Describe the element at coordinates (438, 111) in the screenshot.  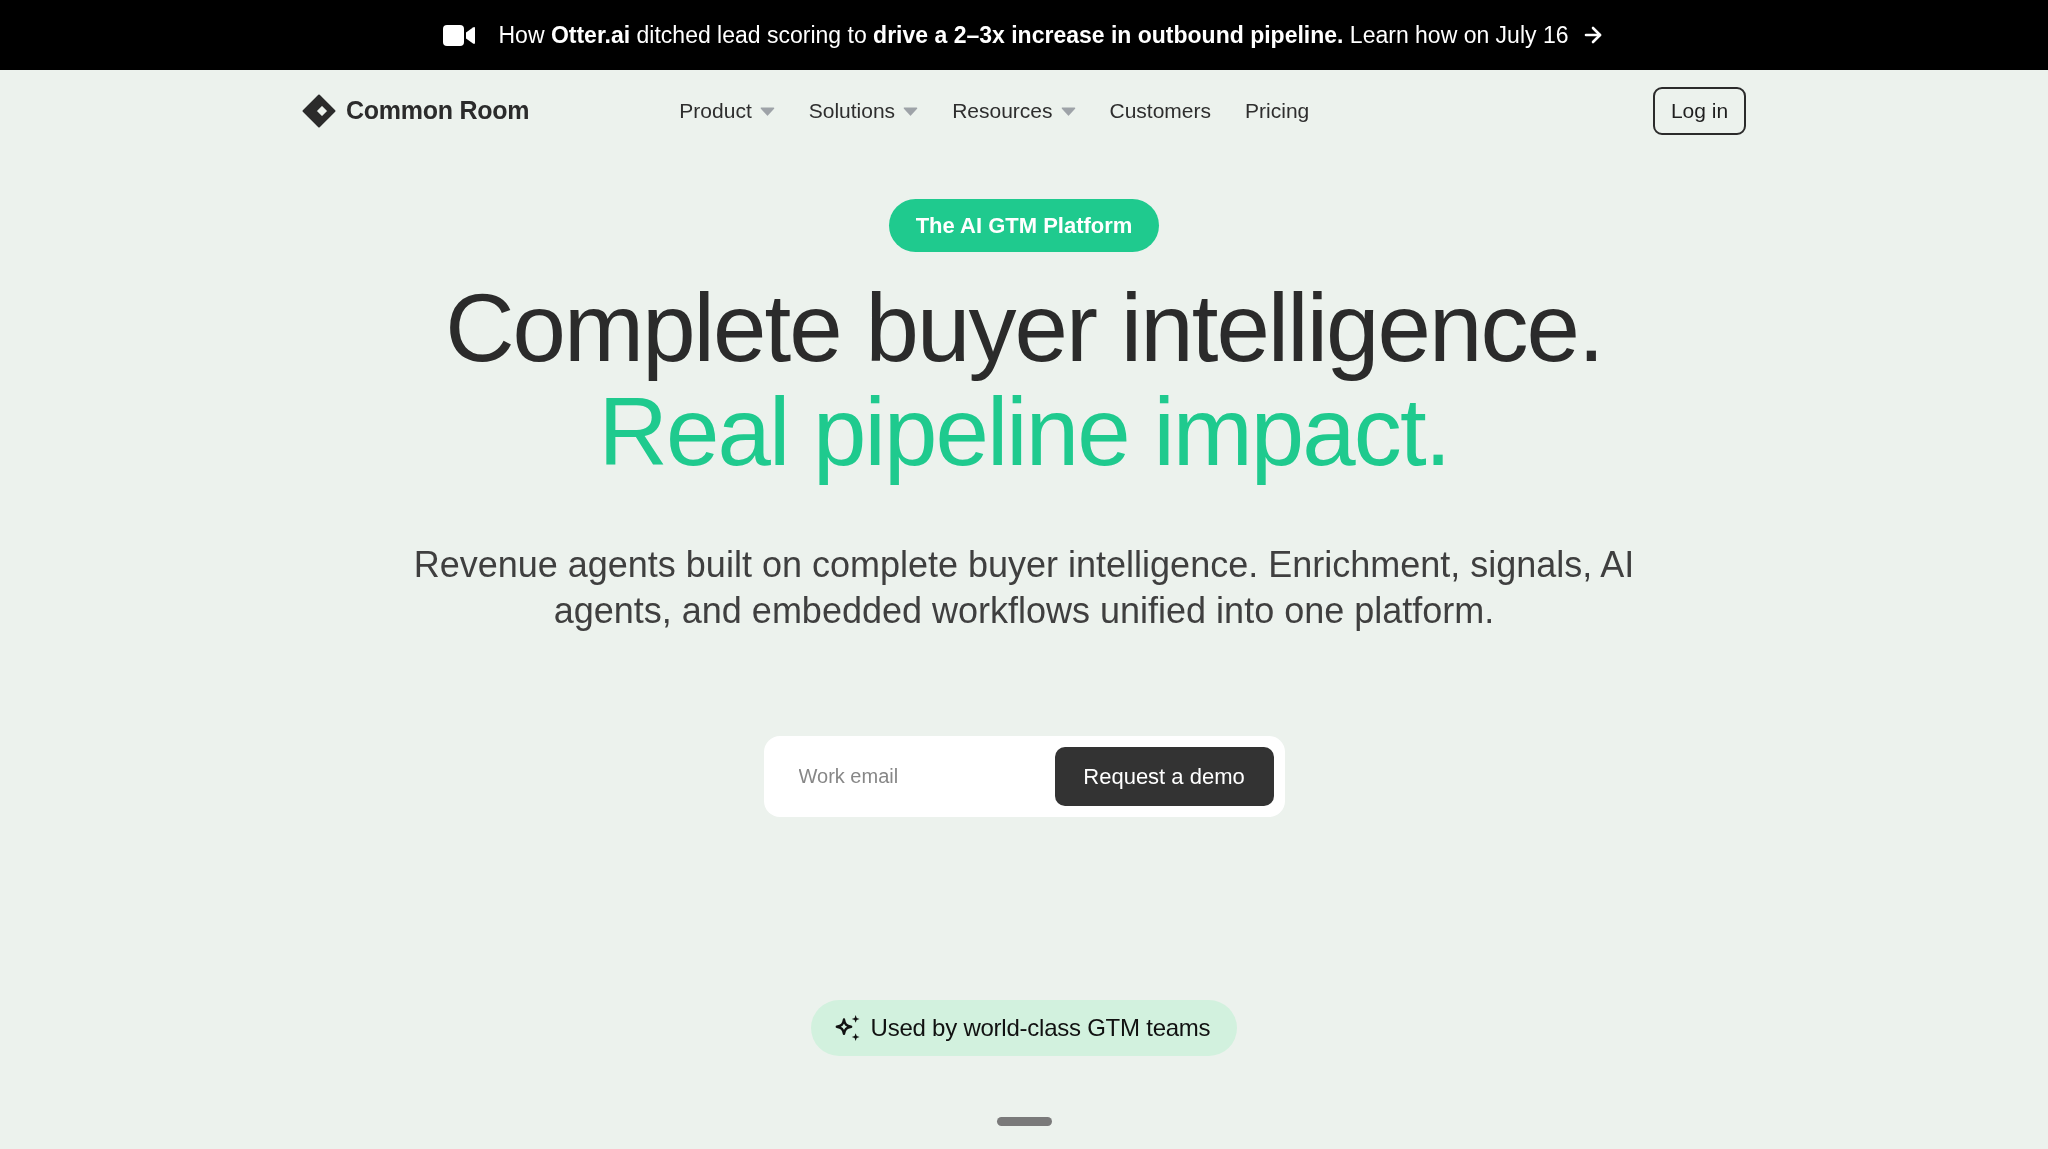
I see `logo-text: Common Room` at that location.